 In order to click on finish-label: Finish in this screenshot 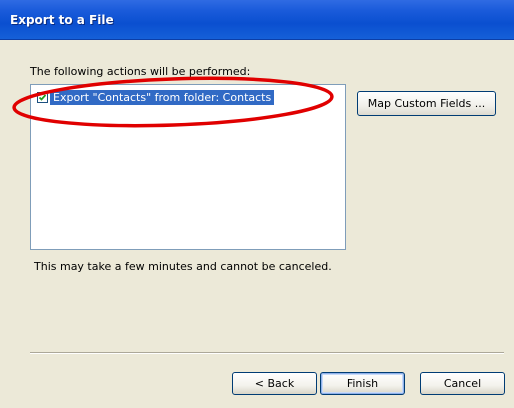, I will do `click(362, 383)`.